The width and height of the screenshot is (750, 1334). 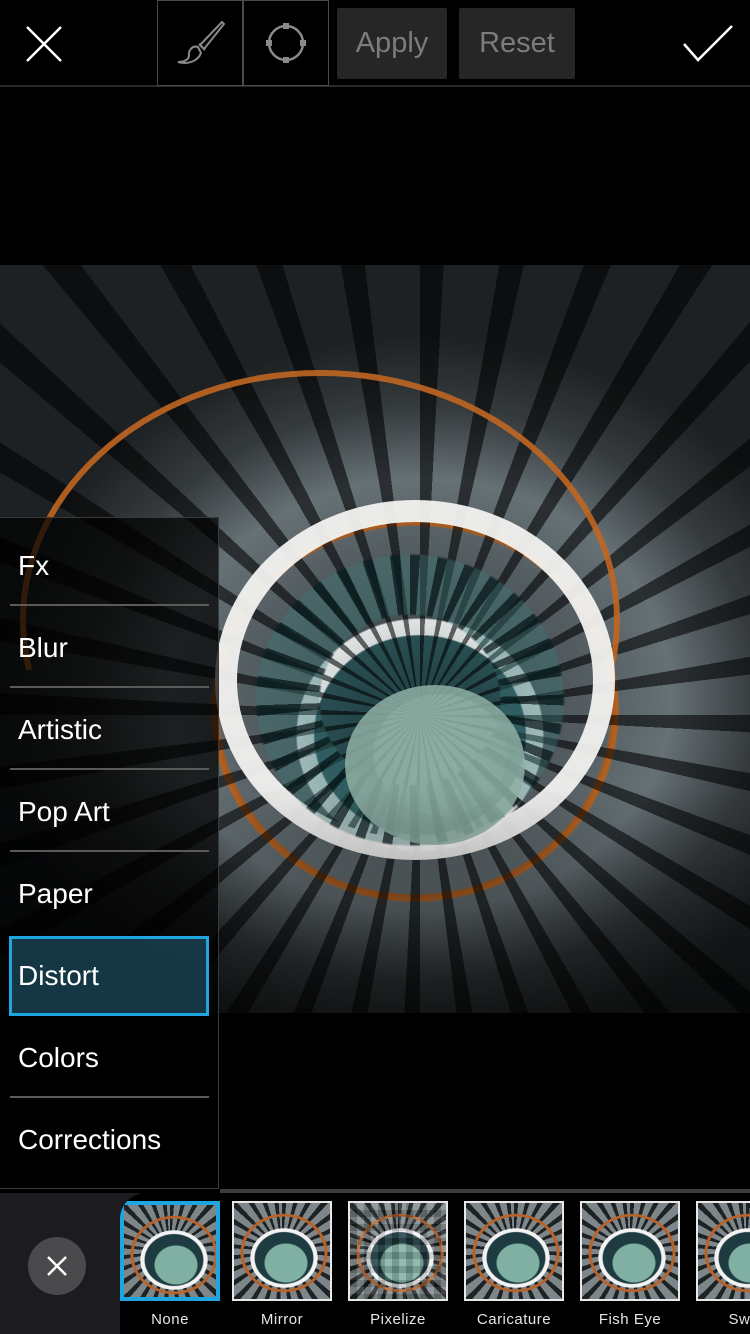 I want to click on reset-button: Reset, so click(x=517, y=43).